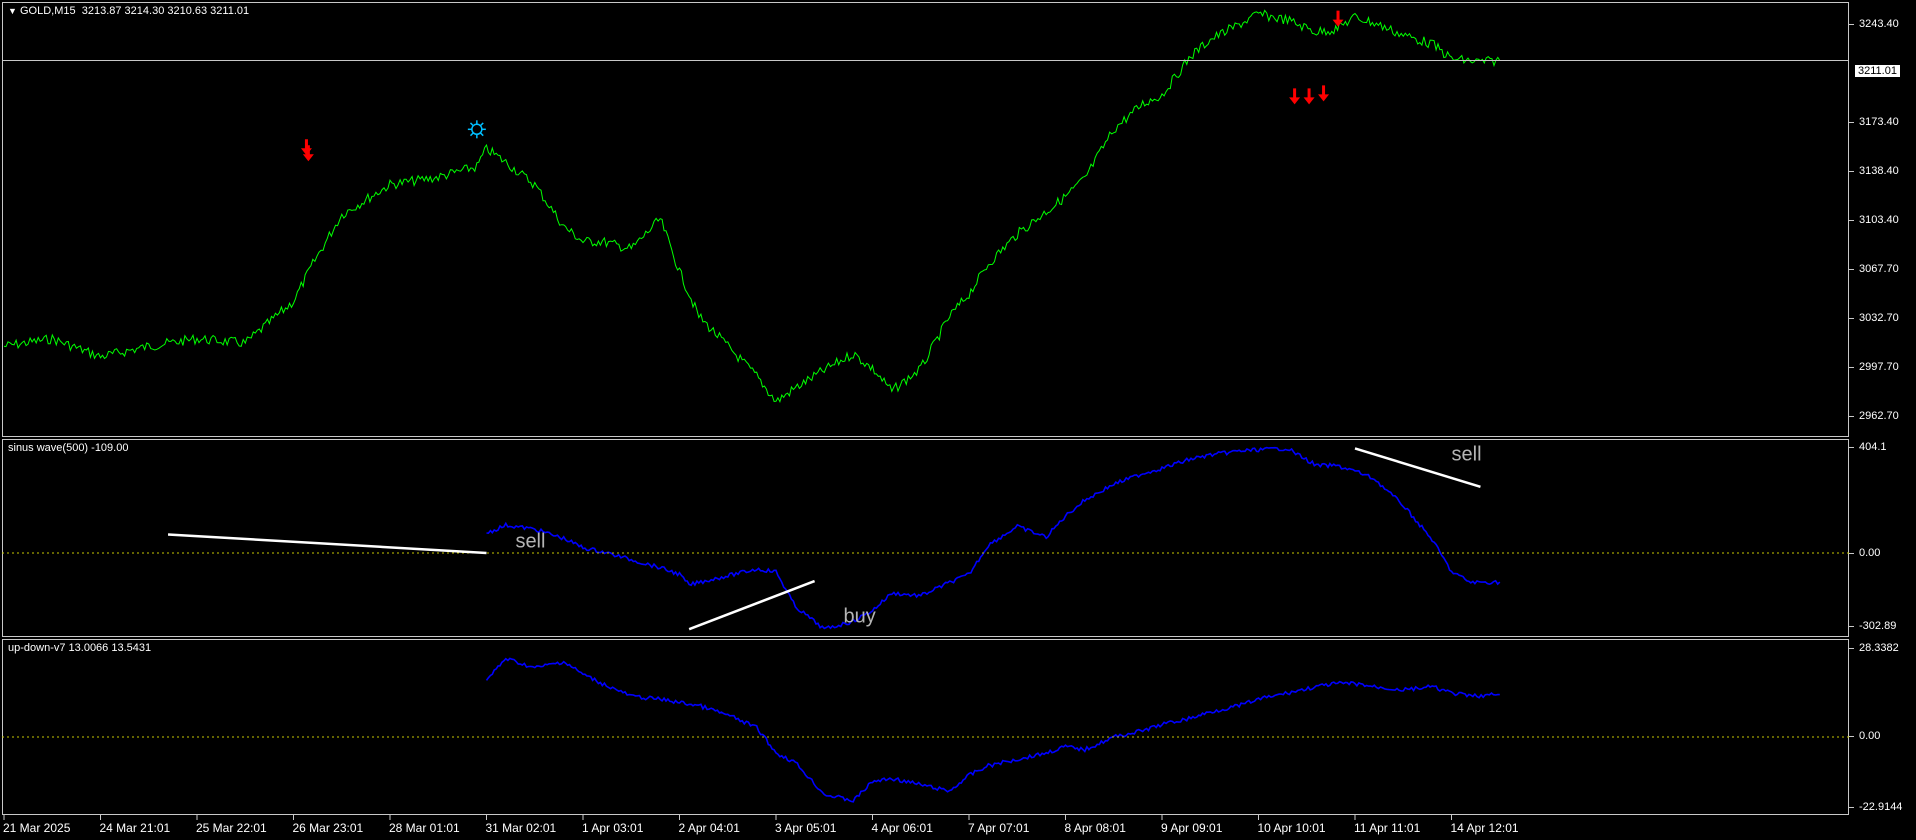 The width and height of the screenshot is (1916, 840). Describe the element at coordinates (1874, 416) in the screenshot. I see `ytick: 2962.70` at that location.